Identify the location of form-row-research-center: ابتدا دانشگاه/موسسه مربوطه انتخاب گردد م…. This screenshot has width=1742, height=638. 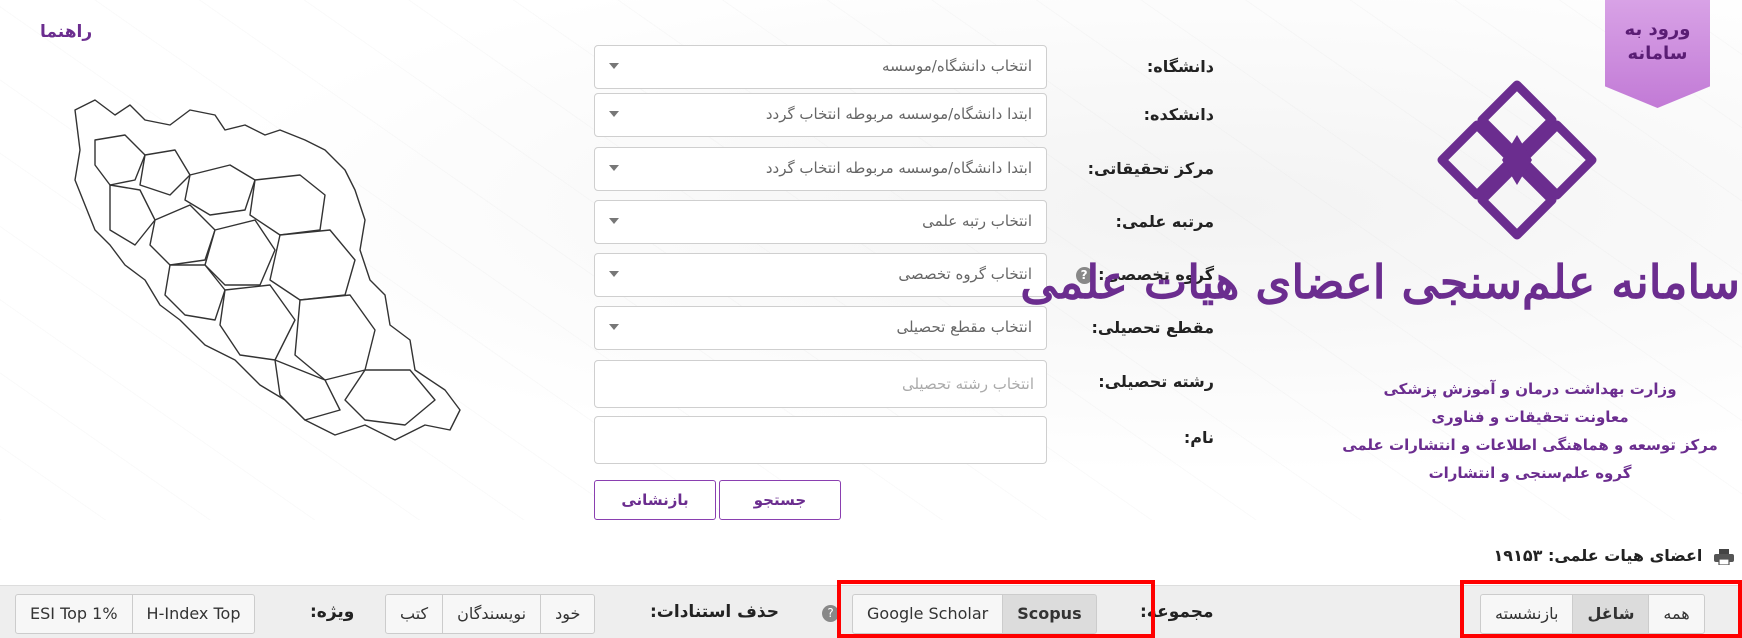
(904, 169).